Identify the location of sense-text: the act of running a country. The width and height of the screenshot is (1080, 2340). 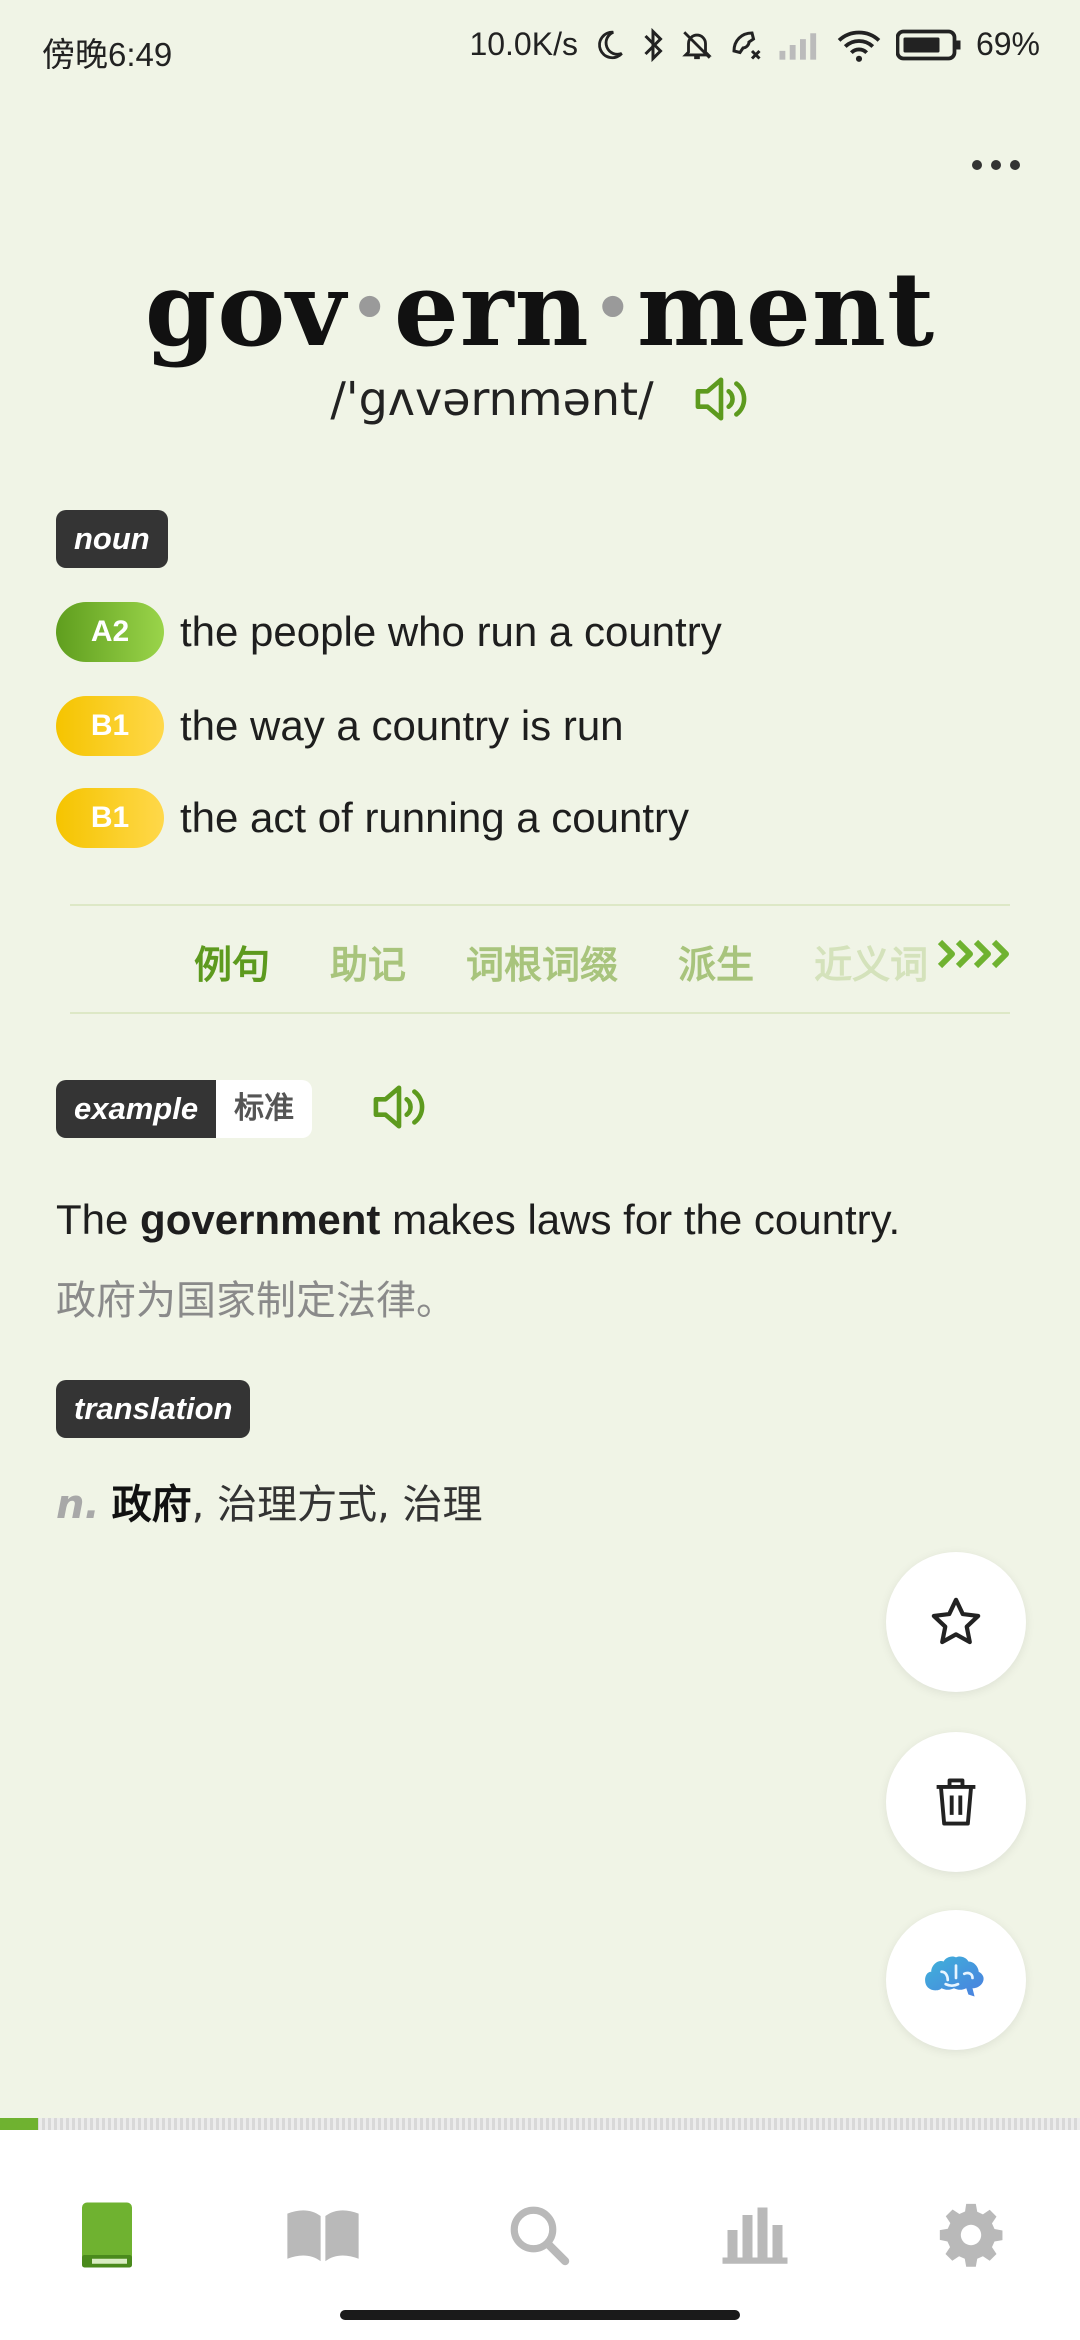
(434, 817).